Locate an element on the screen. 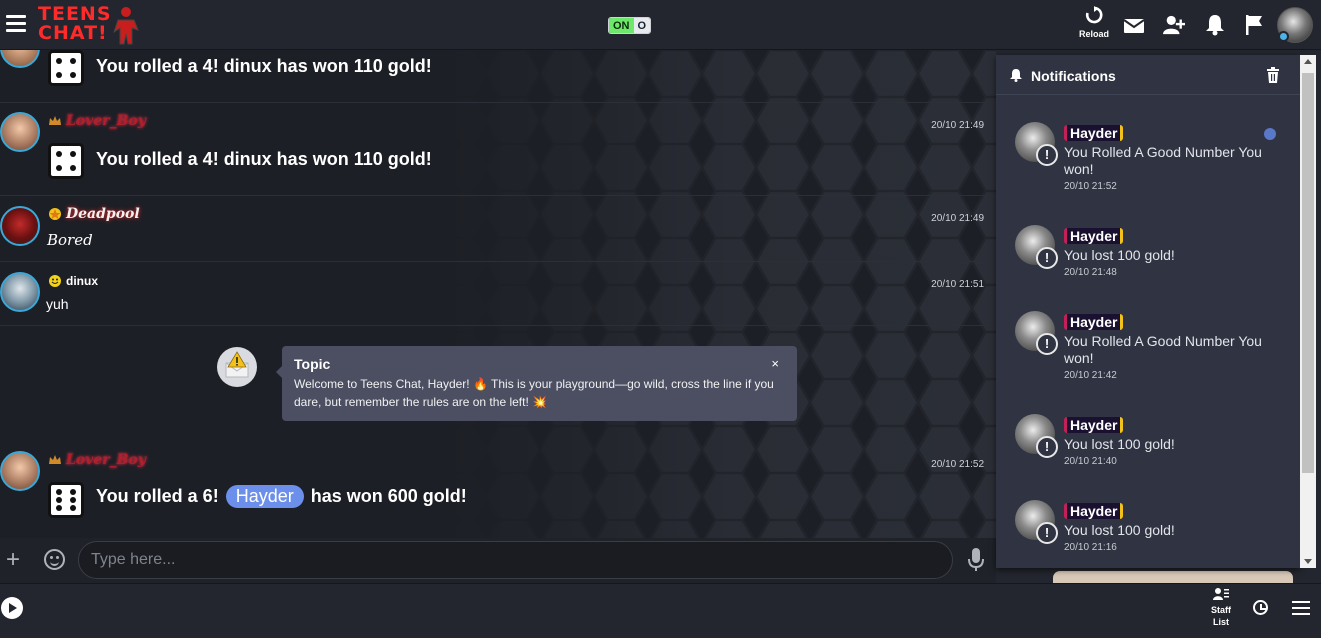 This screenshot has height=638, width=1321. notification-item: ! Hayder You lost 100 gold! 20/10 21:48 is located at coordinates (1148, 275).